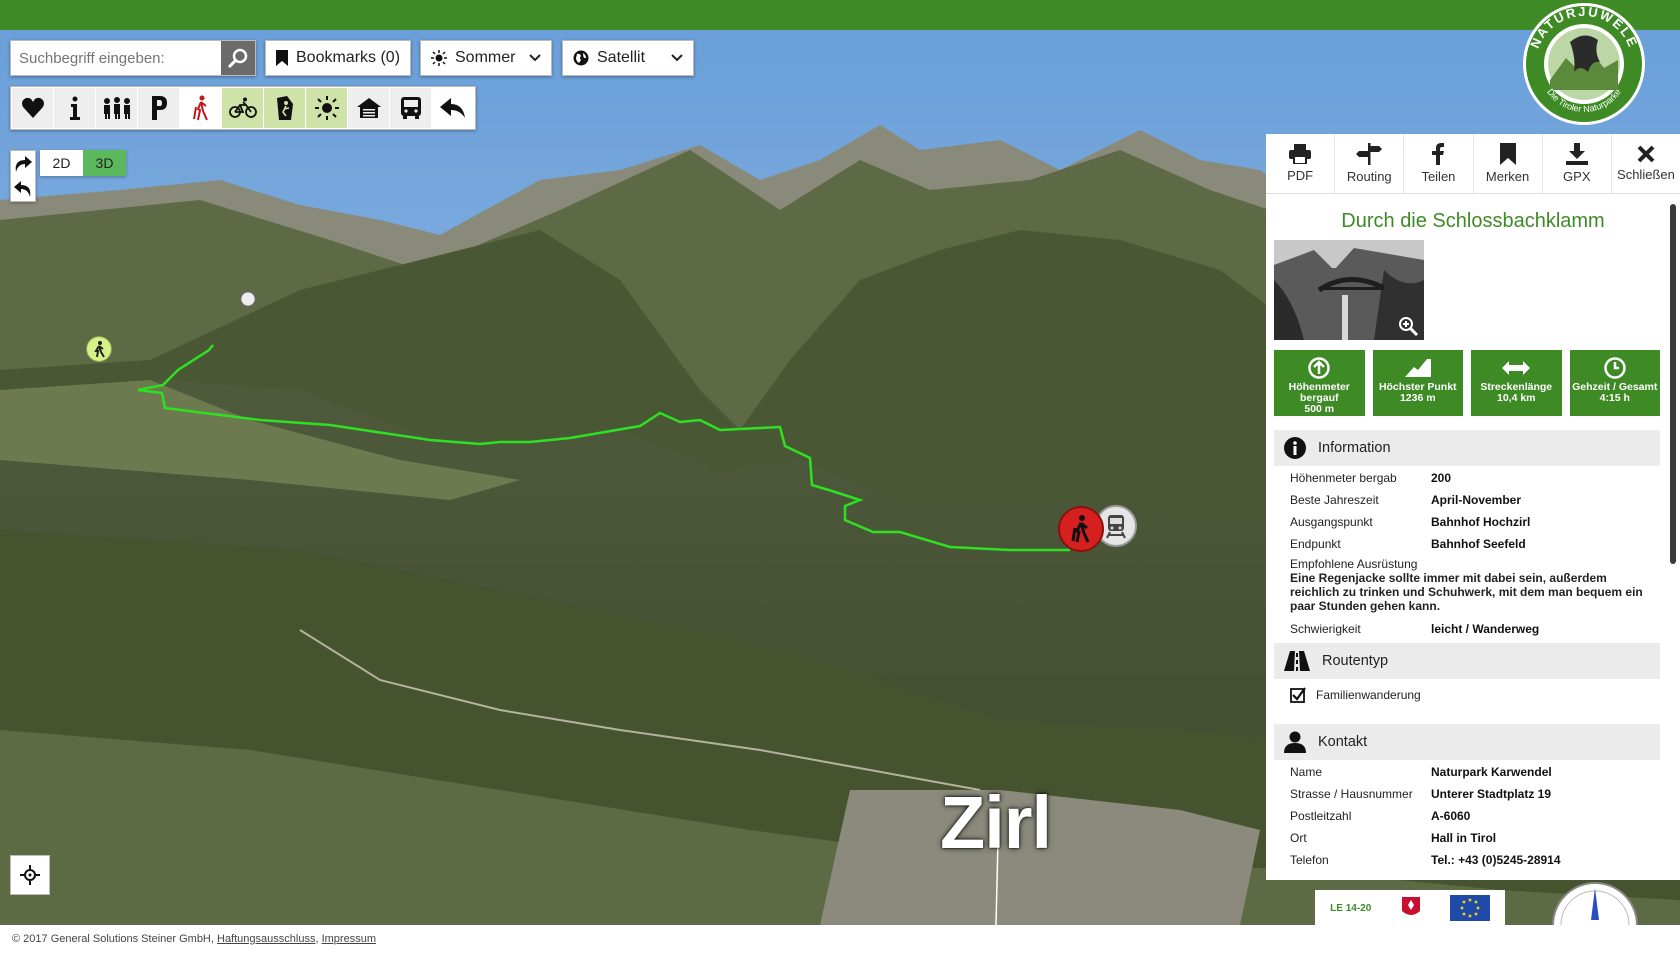 The height and width of the screenshot is (955, 1680). What do you see at coordinates (1516, 398) in the screenshot?
I see `stat-distance-value: 10,4 km` at bounding box center [1516, 398].